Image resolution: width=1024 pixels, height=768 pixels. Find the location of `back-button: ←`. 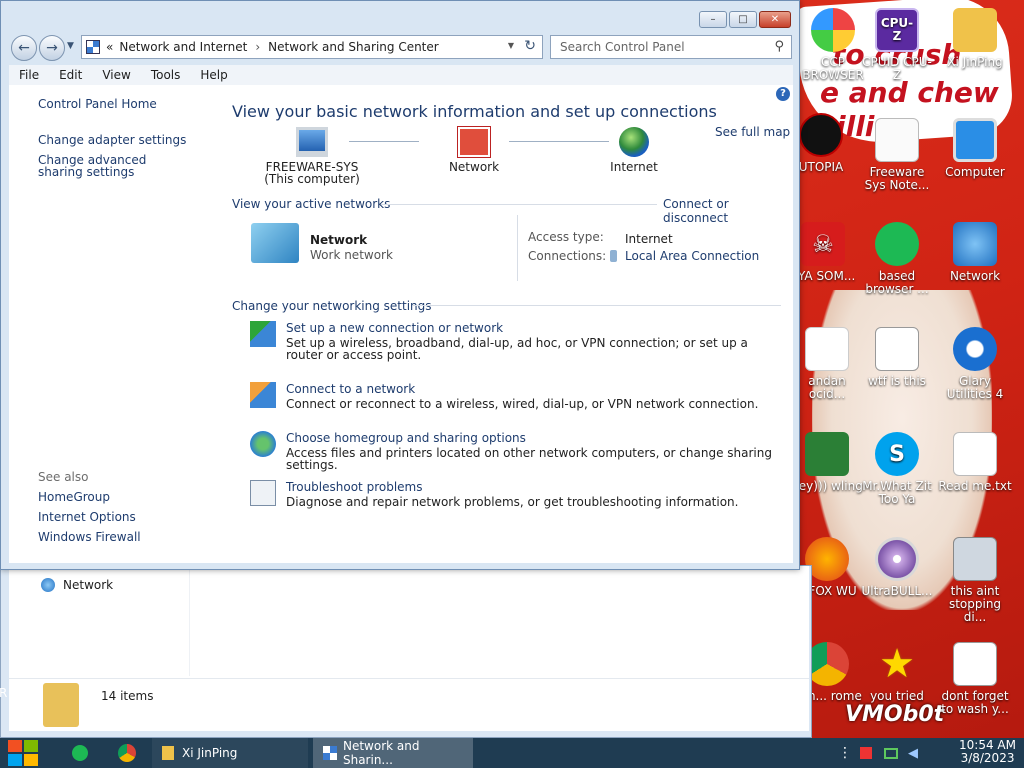

back-button: ← is located at coordinates (24, 48).